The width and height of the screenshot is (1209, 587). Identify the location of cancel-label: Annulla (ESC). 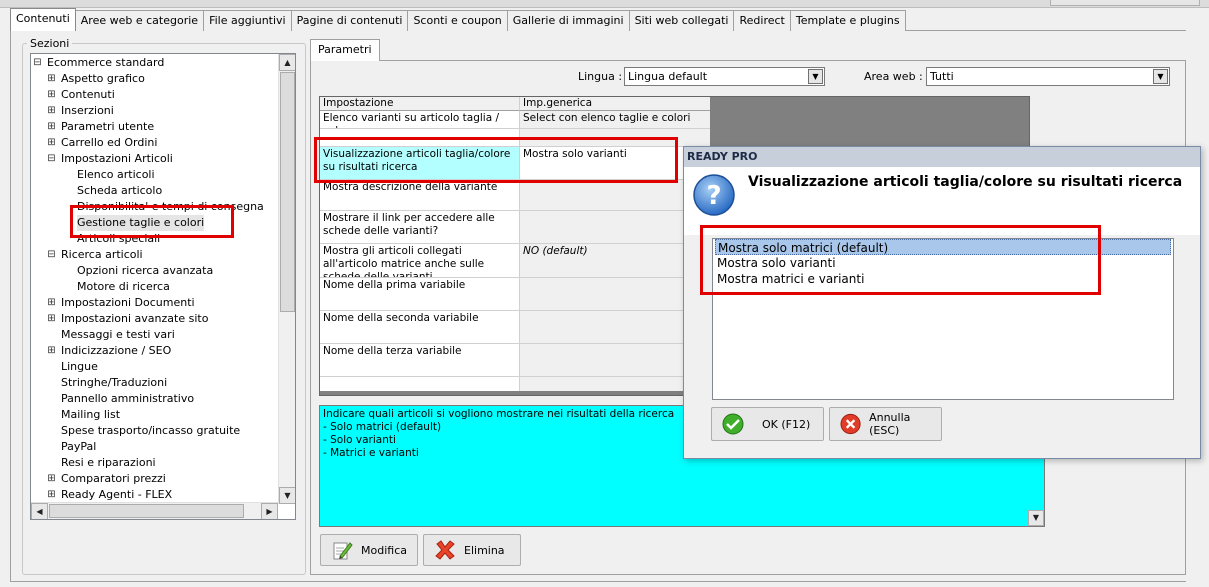
(890, 424).